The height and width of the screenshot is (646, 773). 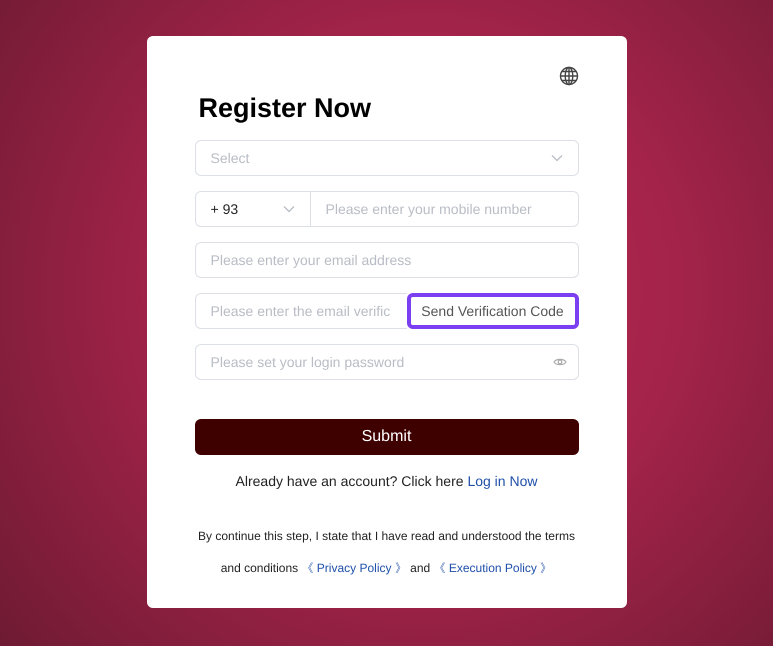 What do you see at coordinates (354, 568) in the screenshot?
I see `privacy-policy-link: 《 Privacy Policy 》` at bounding box center [354, 568].